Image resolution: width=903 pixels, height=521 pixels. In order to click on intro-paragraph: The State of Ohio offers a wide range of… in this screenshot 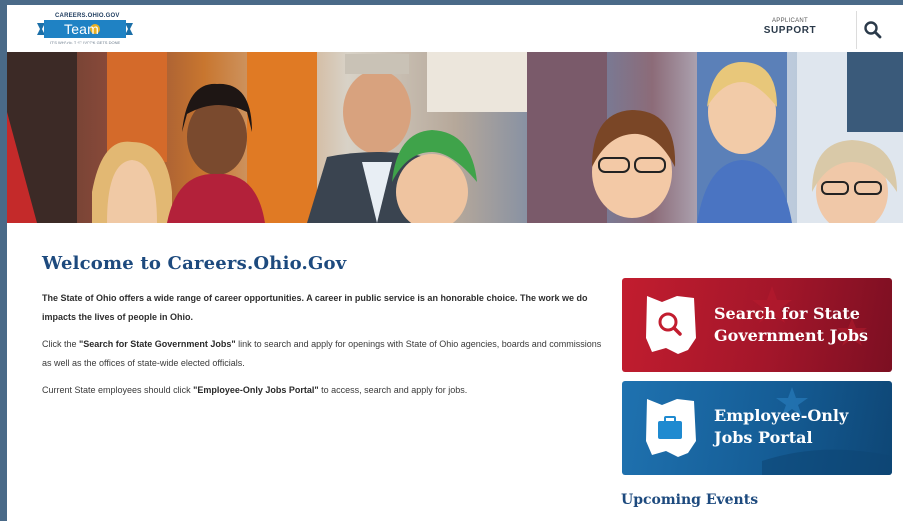, I will do `click(315, 307)`.